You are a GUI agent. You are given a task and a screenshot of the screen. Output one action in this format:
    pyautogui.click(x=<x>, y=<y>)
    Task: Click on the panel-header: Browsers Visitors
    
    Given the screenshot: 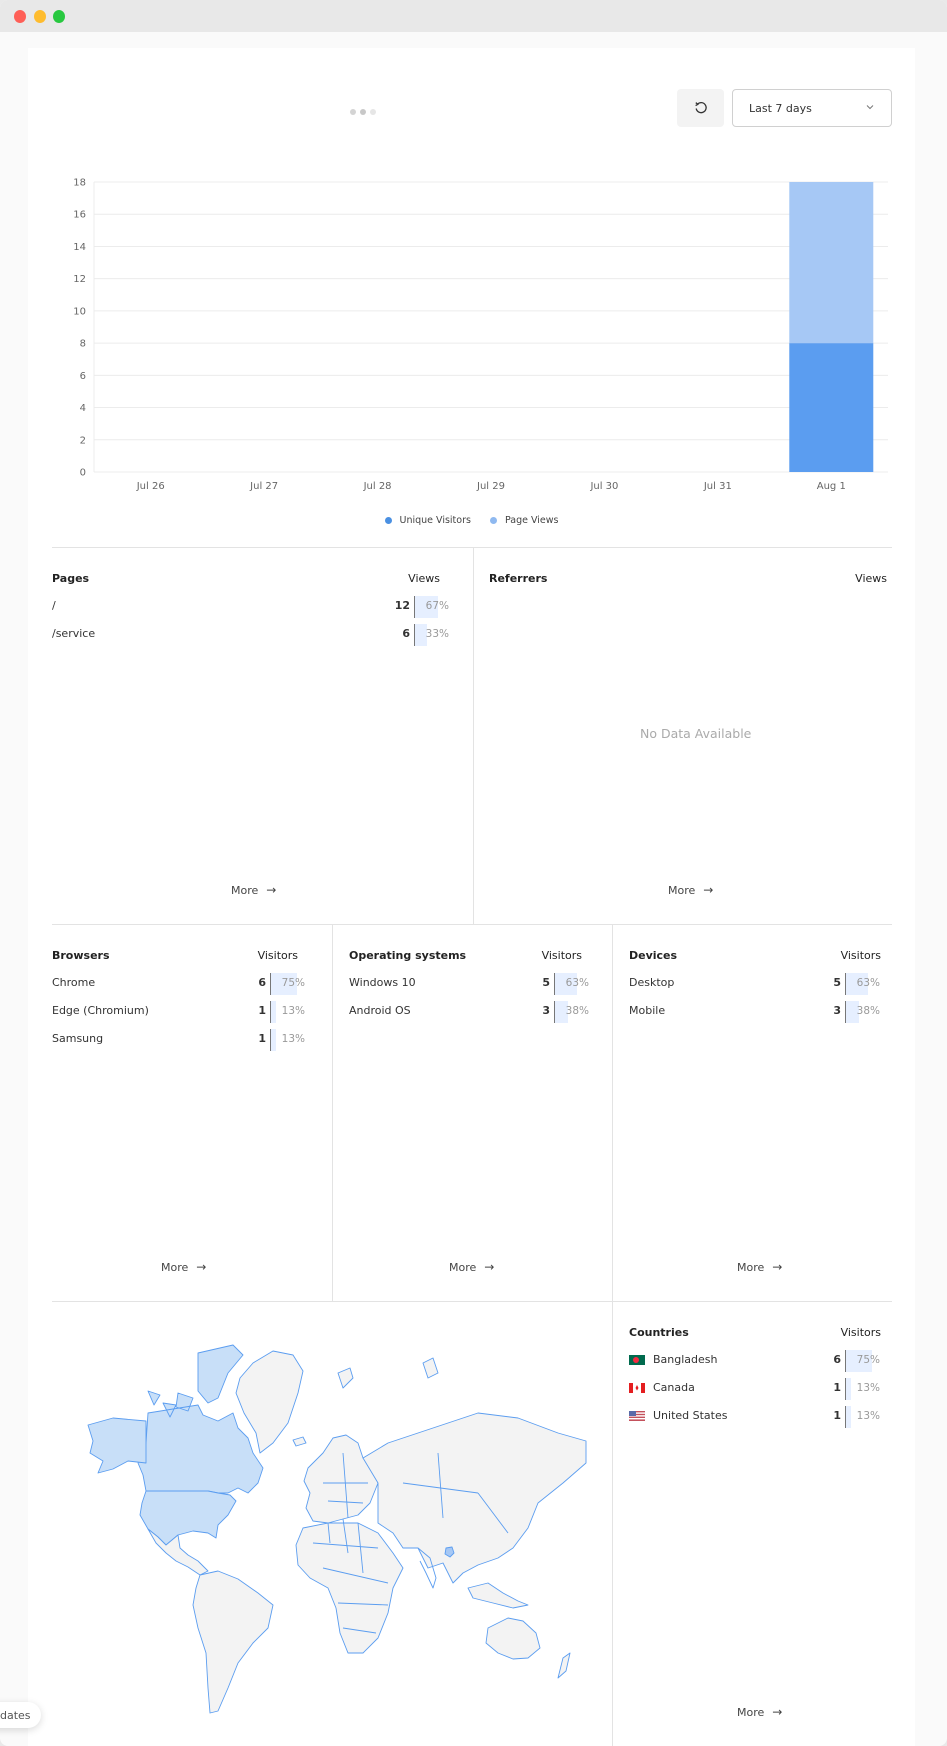 What is the action you would take?
    pyautogui.click(x=179, y=957)
    